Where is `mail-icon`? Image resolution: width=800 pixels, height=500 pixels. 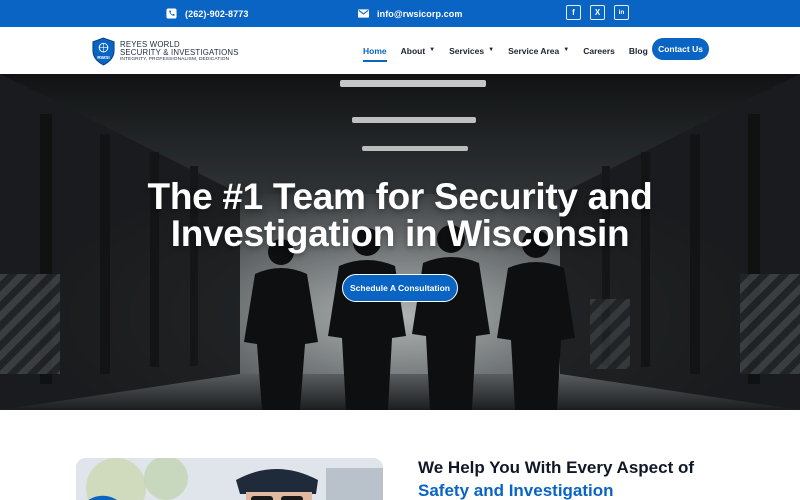 mail-icon is located at coordinates (363, 13).